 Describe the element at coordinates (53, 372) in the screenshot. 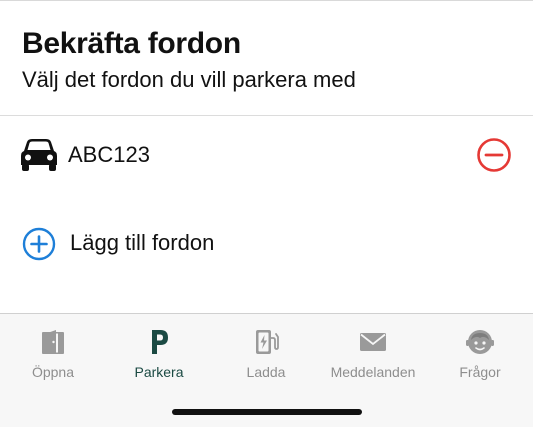

I see `tab-label: Öppna` at that location.